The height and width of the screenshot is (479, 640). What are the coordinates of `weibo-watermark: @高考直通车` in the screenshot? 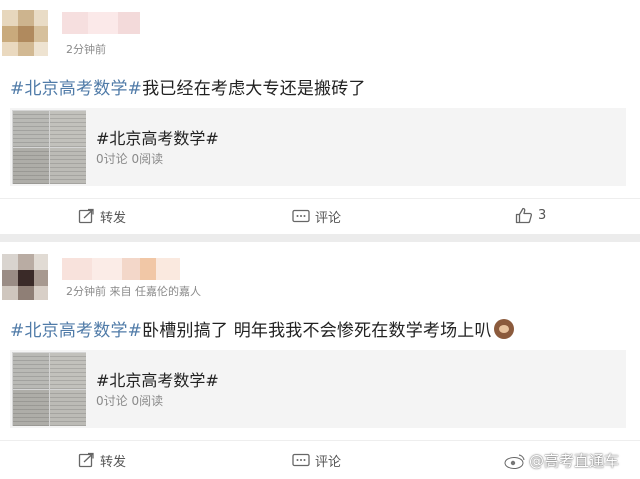 It's located at (561, 460).